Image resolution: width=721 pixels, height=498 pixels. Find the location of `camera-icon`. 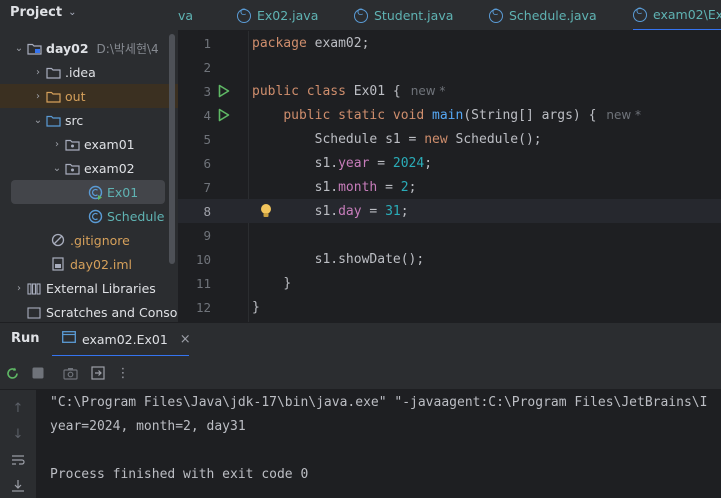

camera-icon is located at coordinates (70, 373).